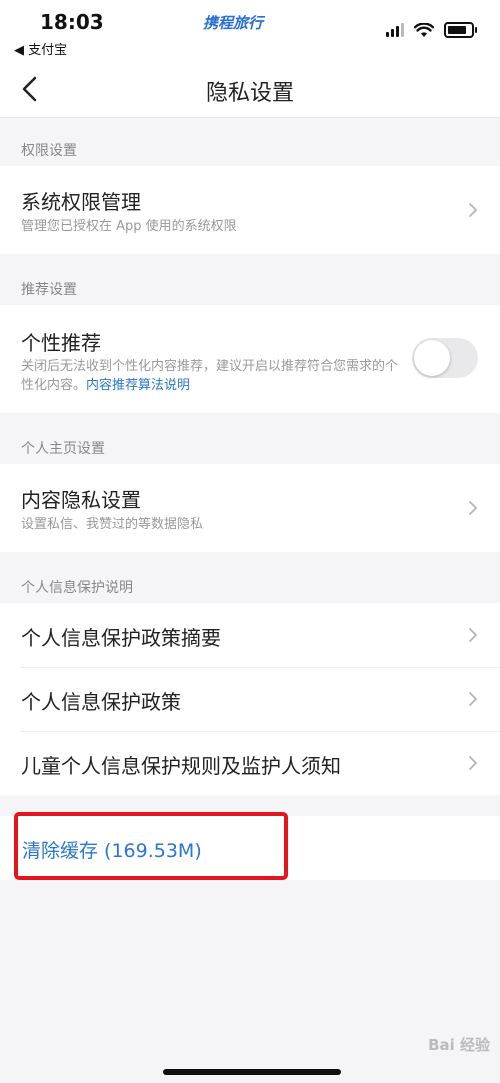 This screenshot has width=500, height=1083. Describe the element at coordinates (460, 30) in the screenshot. I see `battery-icon` at that location.